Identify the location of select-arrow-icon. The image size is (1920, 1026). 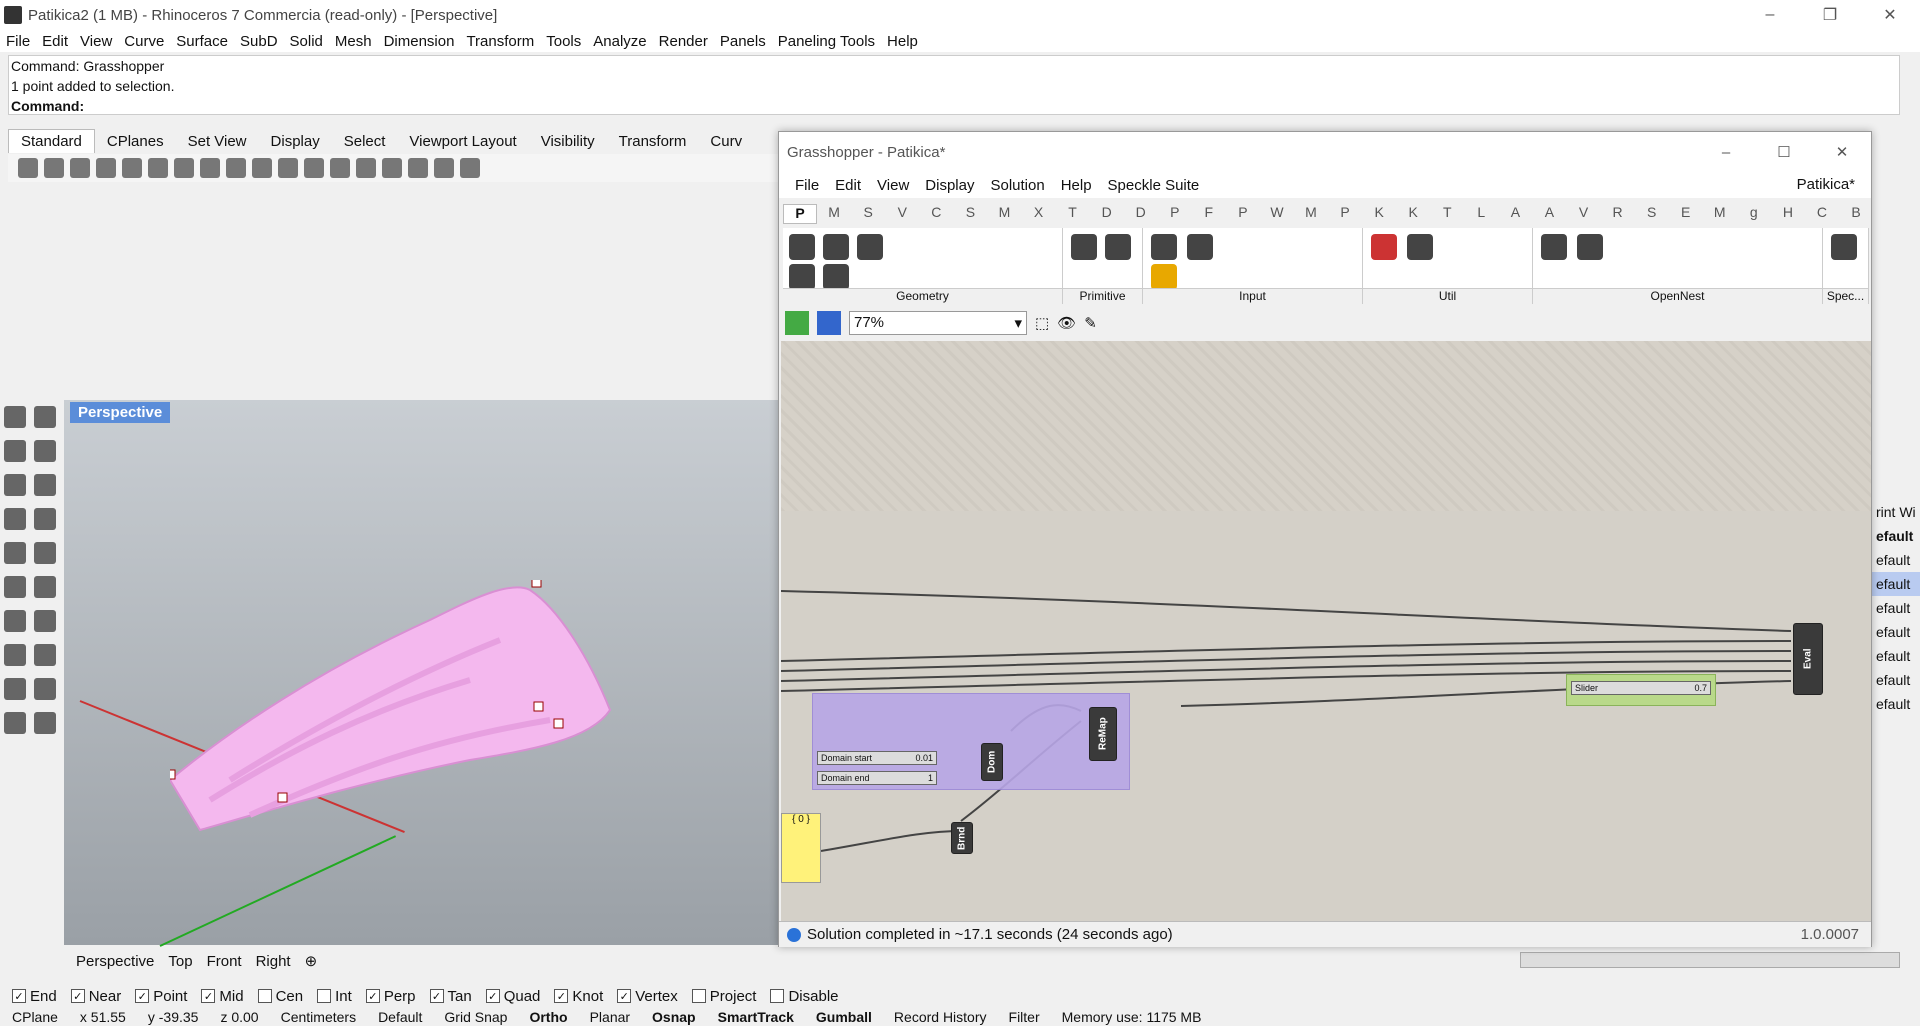
(15, 417).